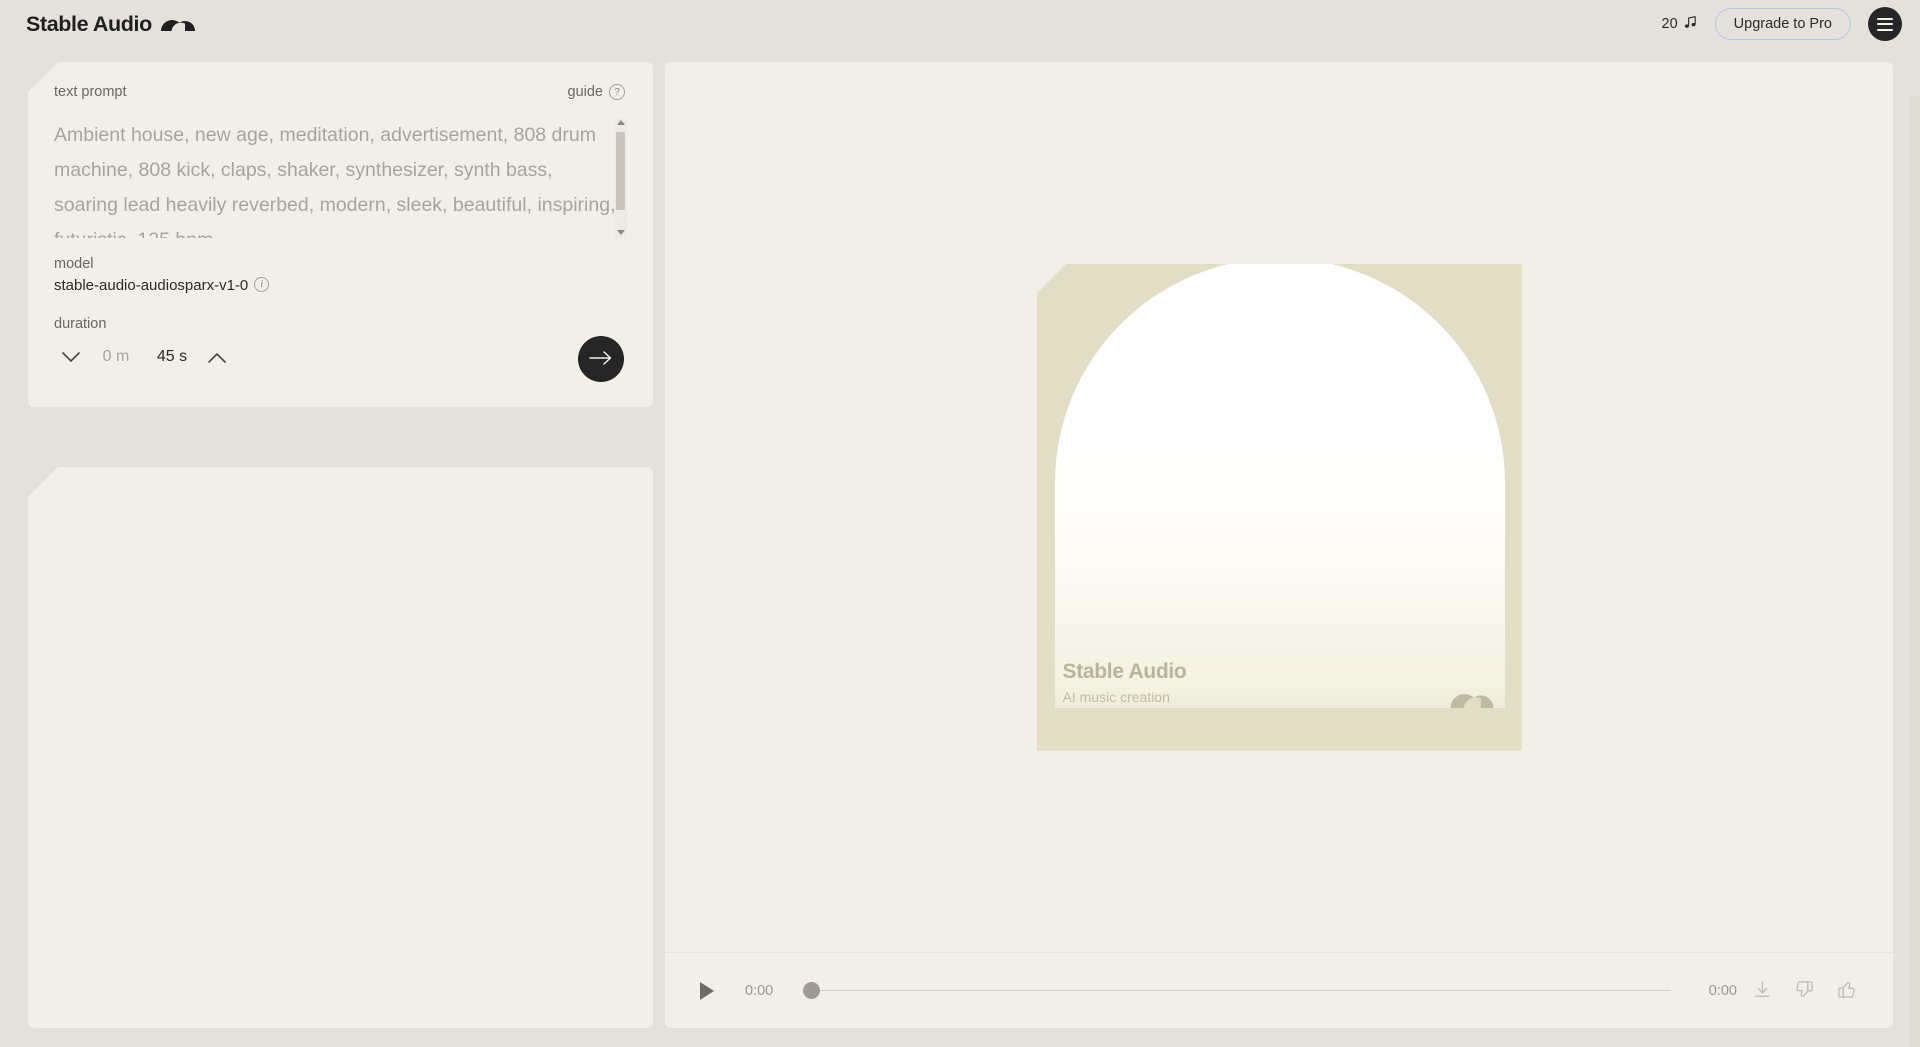 The width and height of the screenshot is (1920, 1047). What do you see at coordinates (340, 275) in the screenshot?
I see `model-section: model stable-audio-audiosparx-v1-0 i` at bounding box center [340, 275].